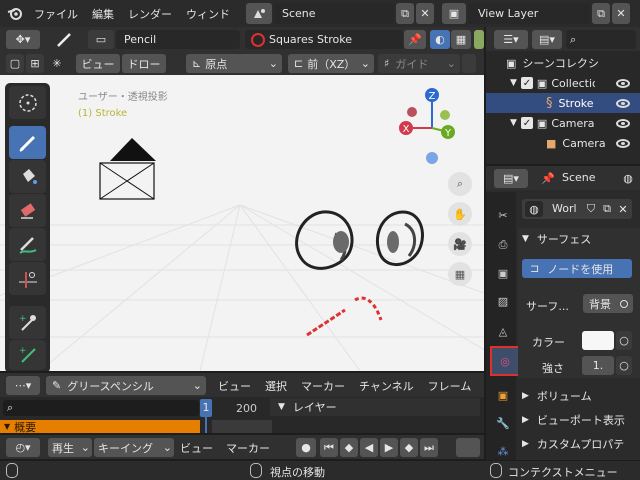 The height and width of the screenshot is (480, 640). I want to click on scene-selector: Scene, so click(334, 13).